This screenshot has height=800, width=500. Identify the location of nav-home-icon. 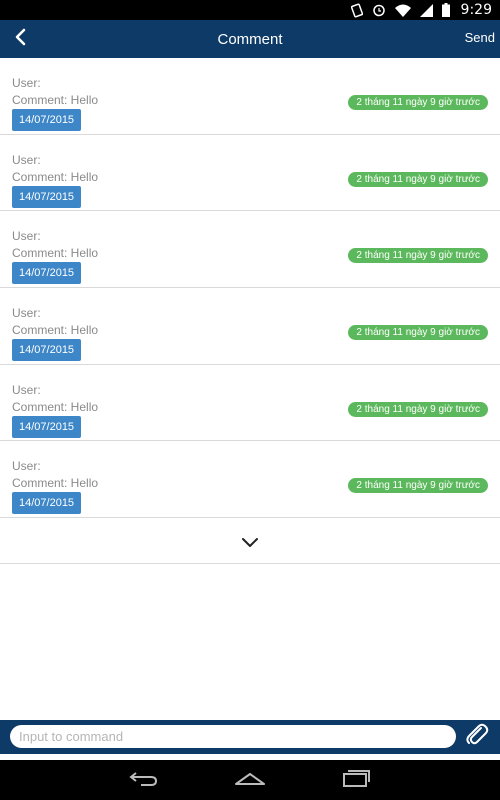
(250, 780).